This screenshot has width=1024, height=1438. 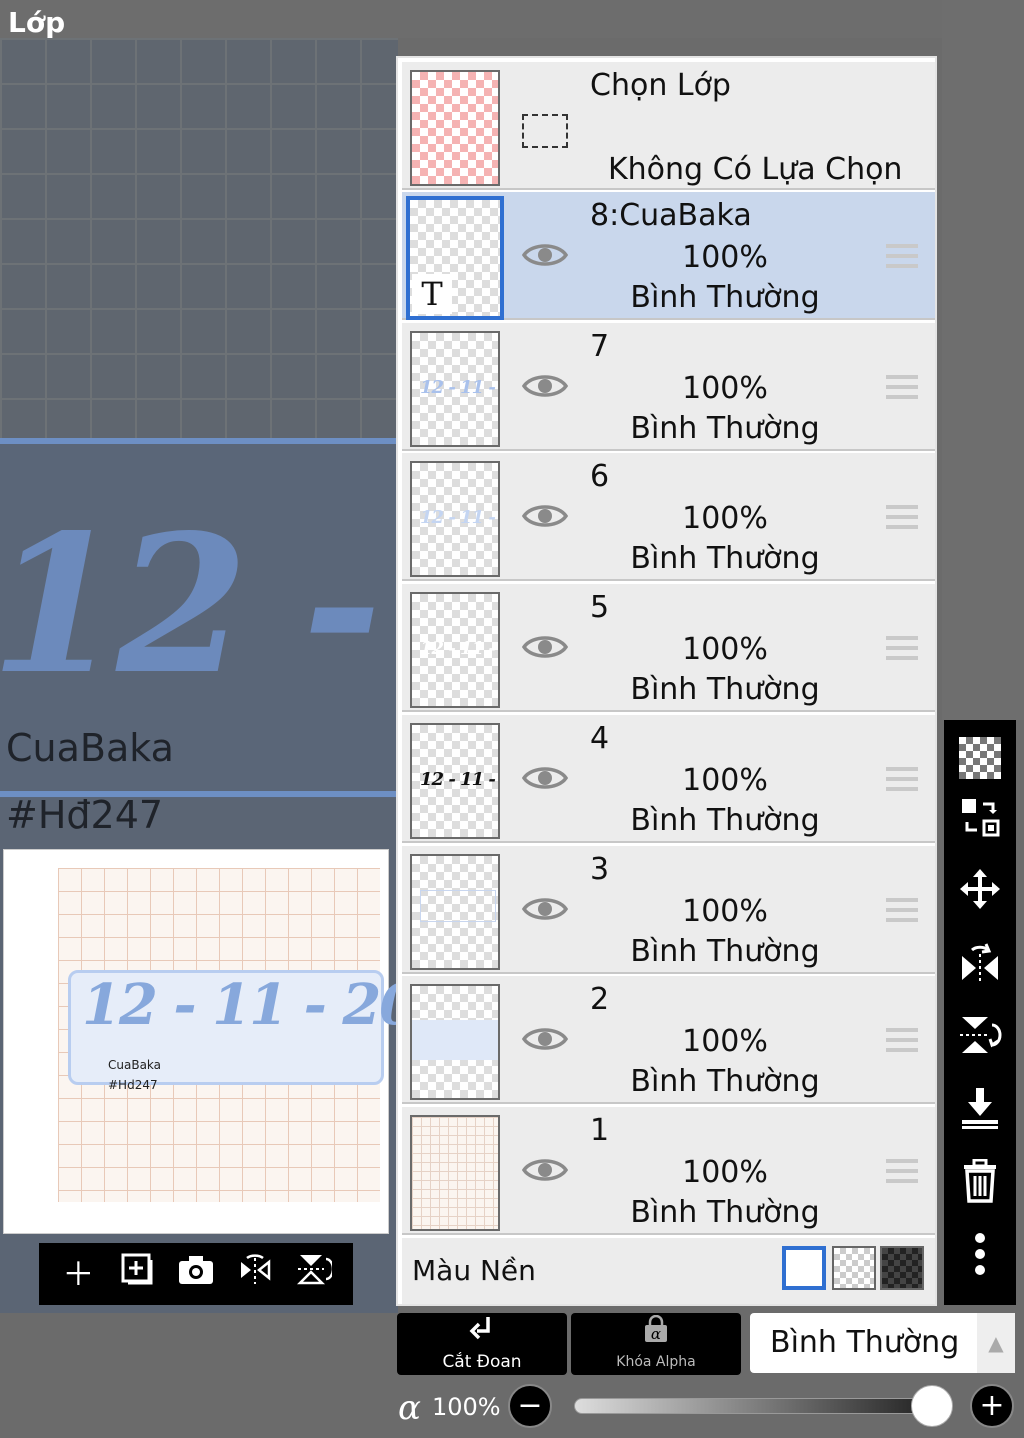 What do you see at coordinates (466, 1407) in the screenshot?
I see `opacity-value: 100%` at bounding box center [466, 1407].